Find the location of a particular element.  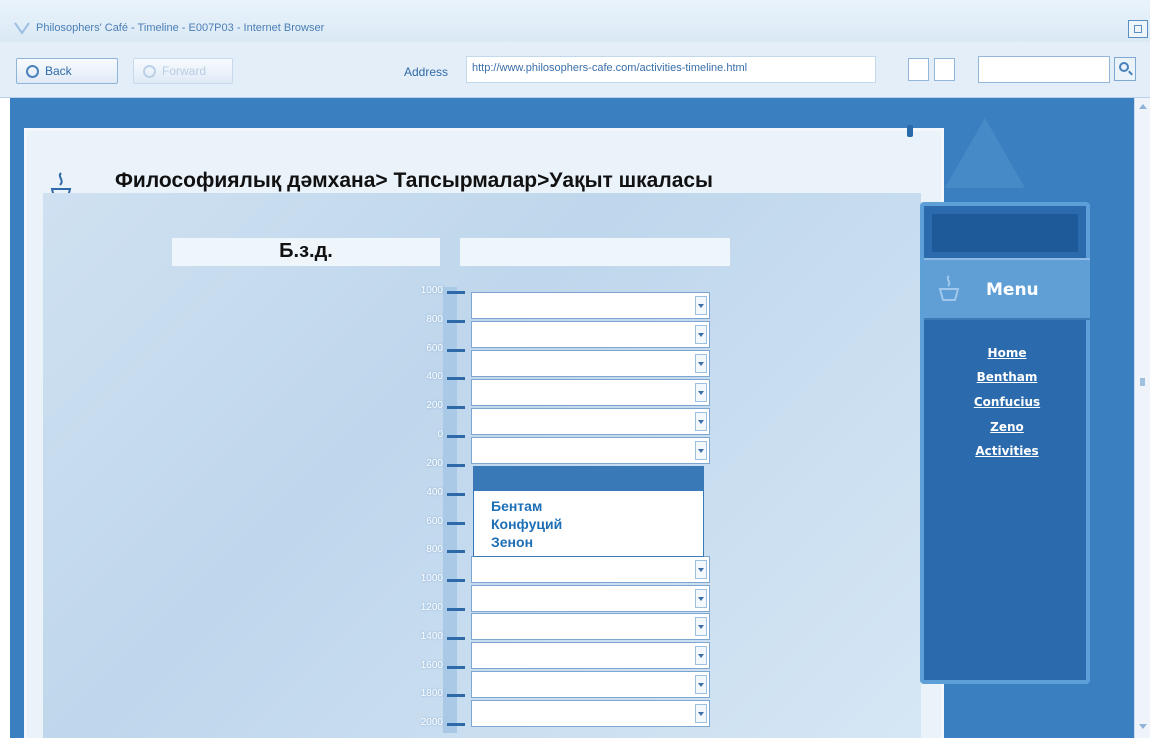

forward-label: Forward is located at coordinates (184, 71).